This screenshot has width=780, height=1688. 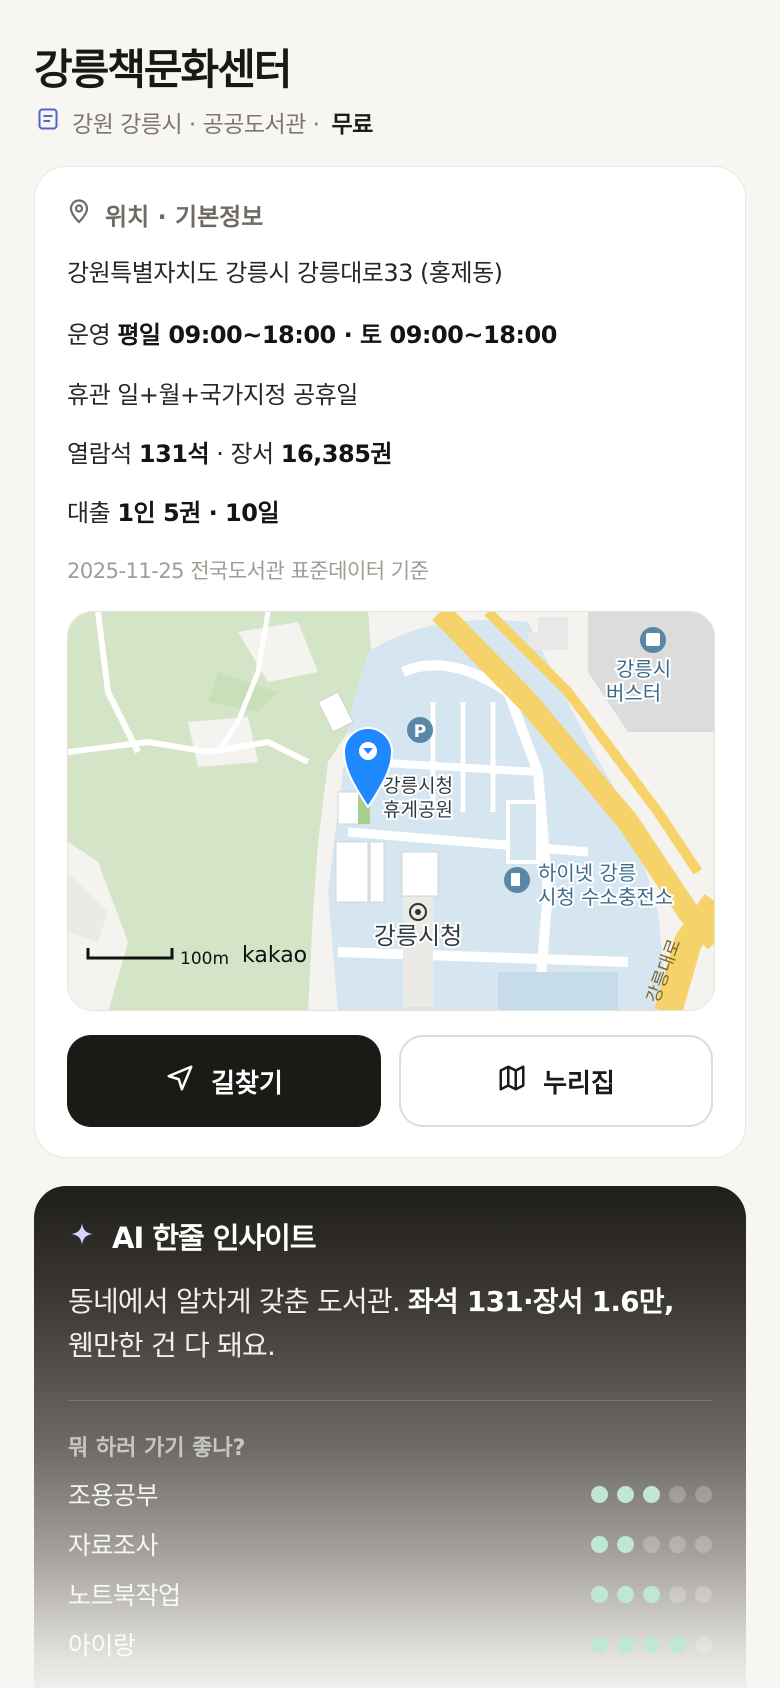 What do you see at coordinates (352, 125) in the screenshot?
I see `fee-badge: 무료` at bounding box center [352, 125].